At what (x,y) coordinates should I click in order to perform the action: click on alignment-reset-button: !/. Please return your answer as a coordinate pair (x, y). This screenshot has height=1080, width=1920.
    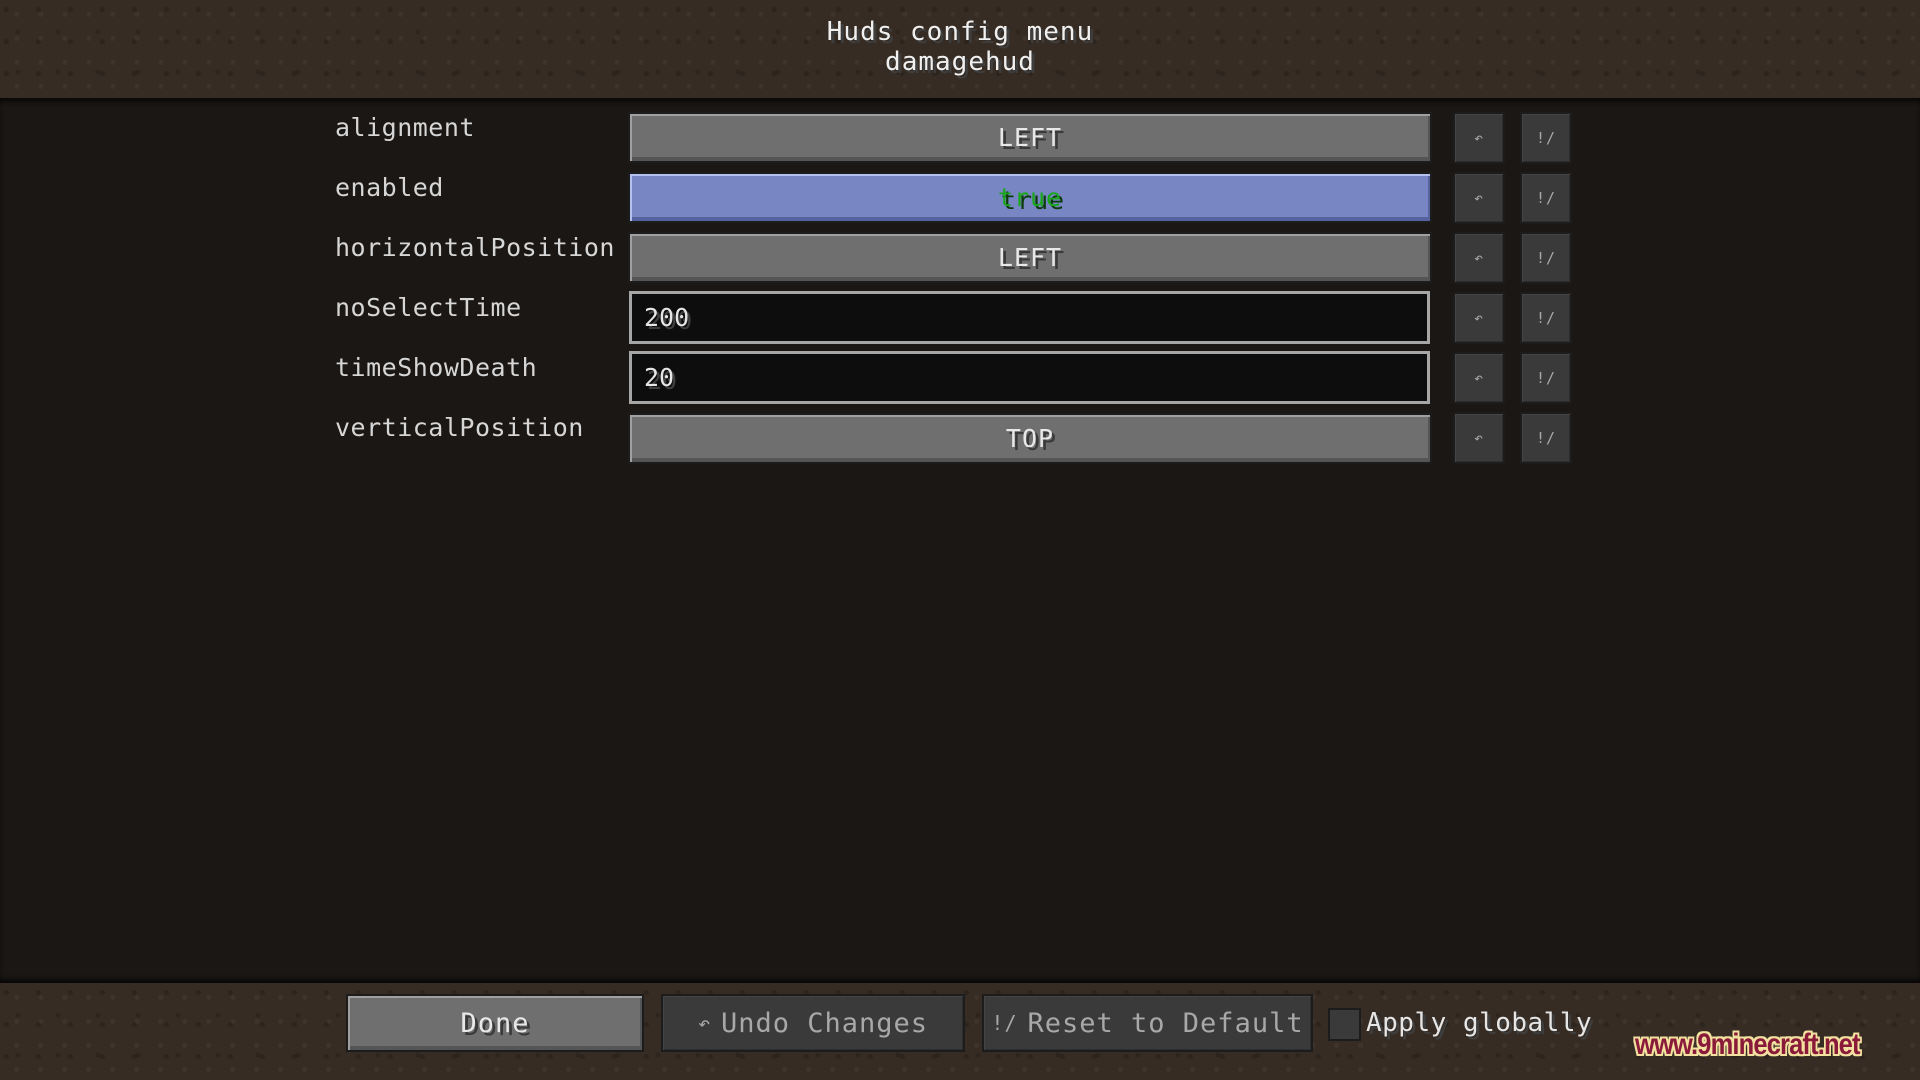
    Looking at the image, I should click on (1546, 138).